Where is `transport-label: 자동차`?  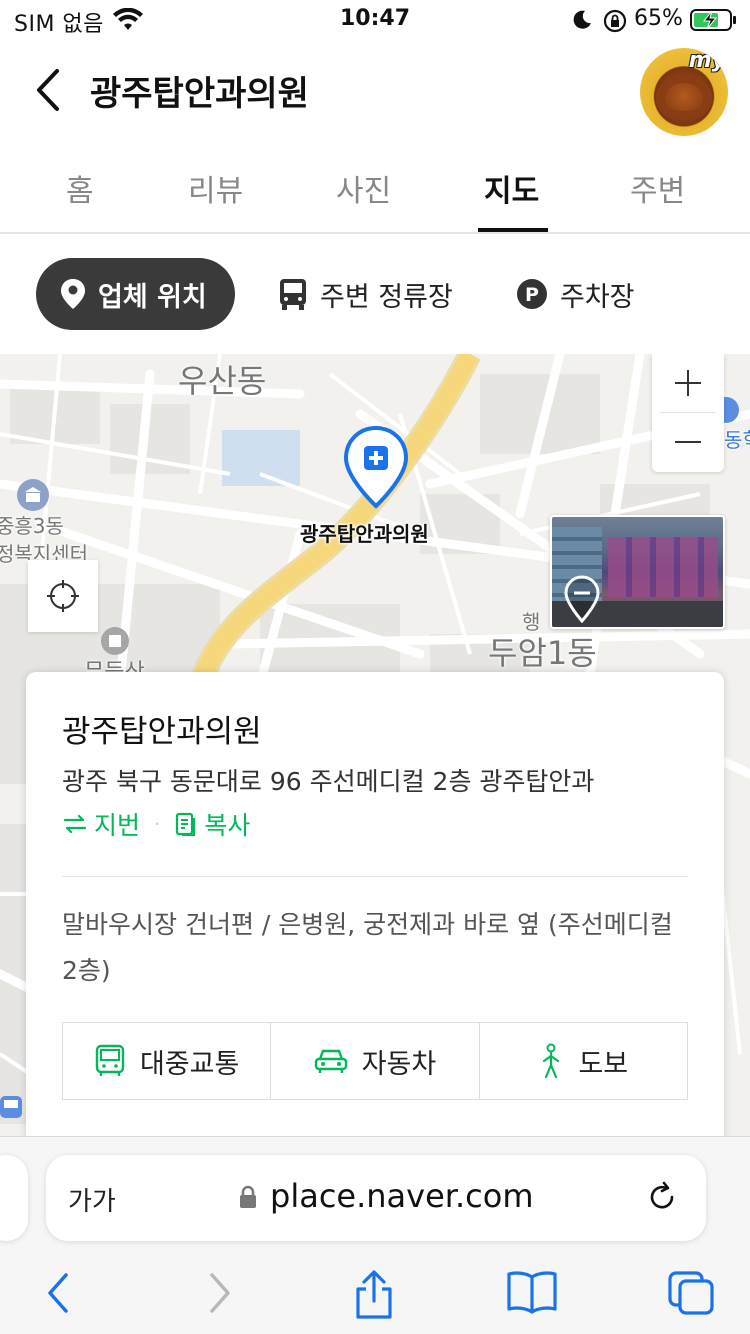 transport-label: 자동차 is located at coordinates (399, 1064).